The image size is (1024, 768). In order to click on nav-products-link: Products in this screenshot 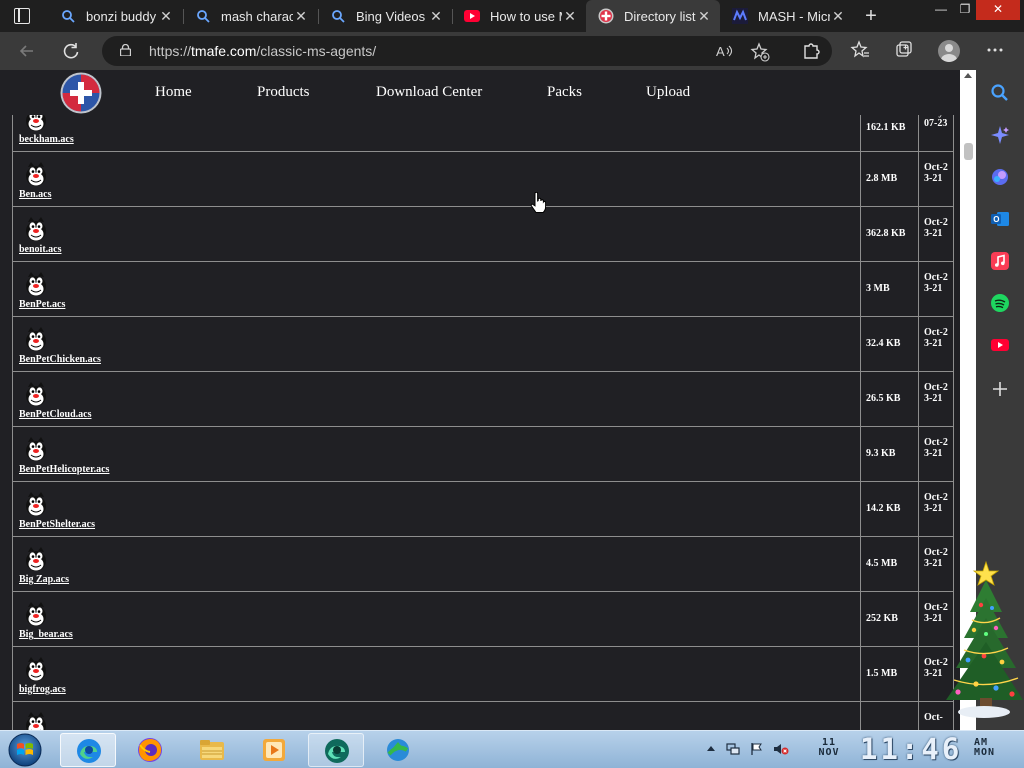, I will do `click(283, 92)`.